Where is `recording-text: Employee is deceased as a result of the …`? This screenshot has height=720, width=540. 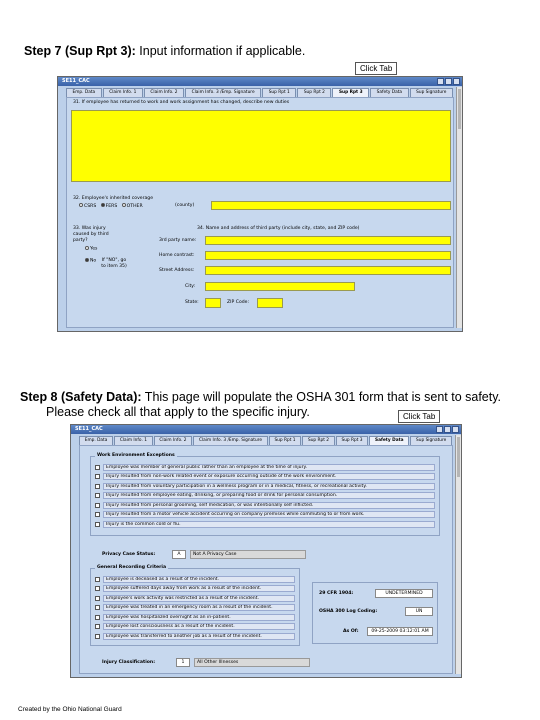 recording-text: Employee is deceased as a result of the … is located at coordinates (199, 579).